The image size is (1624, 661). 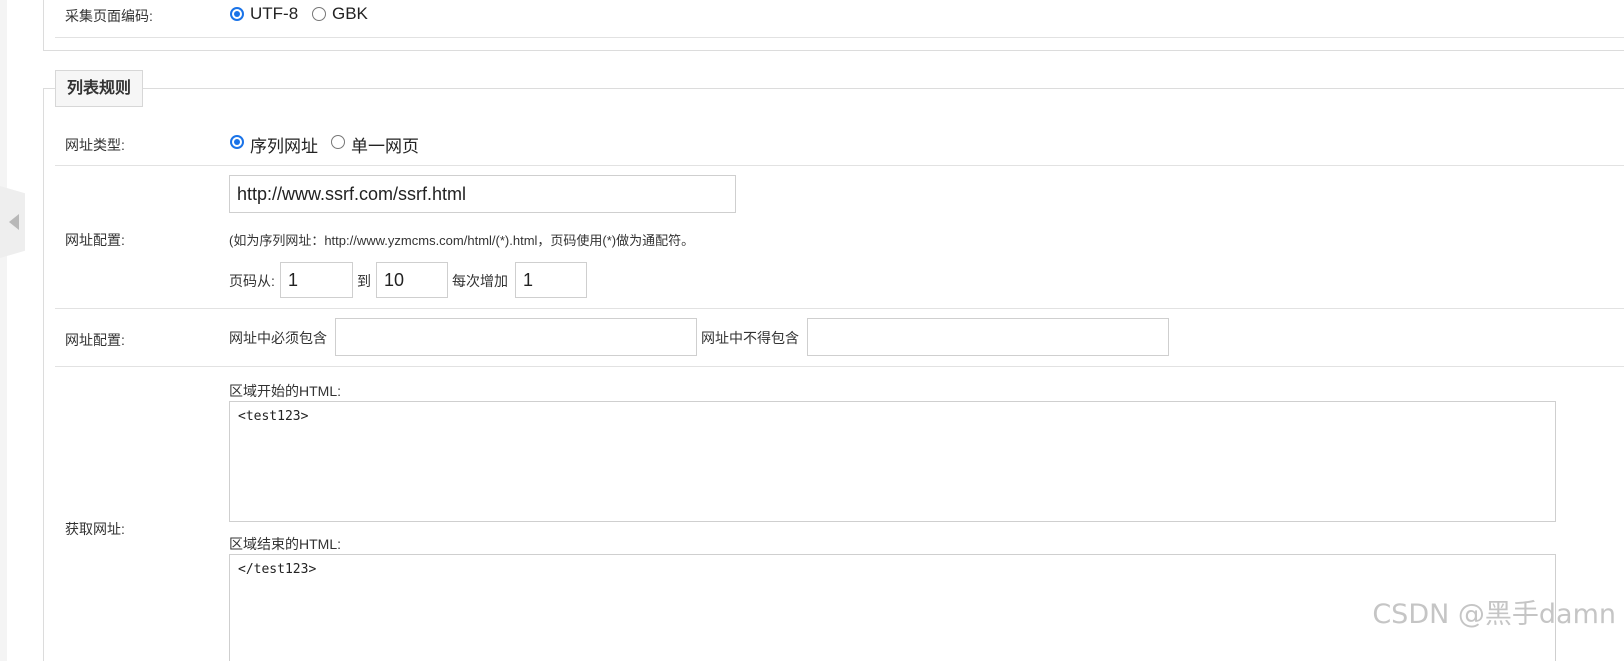 I want to click on top-fieldset-bottom-border, so click(x=833, y=50).